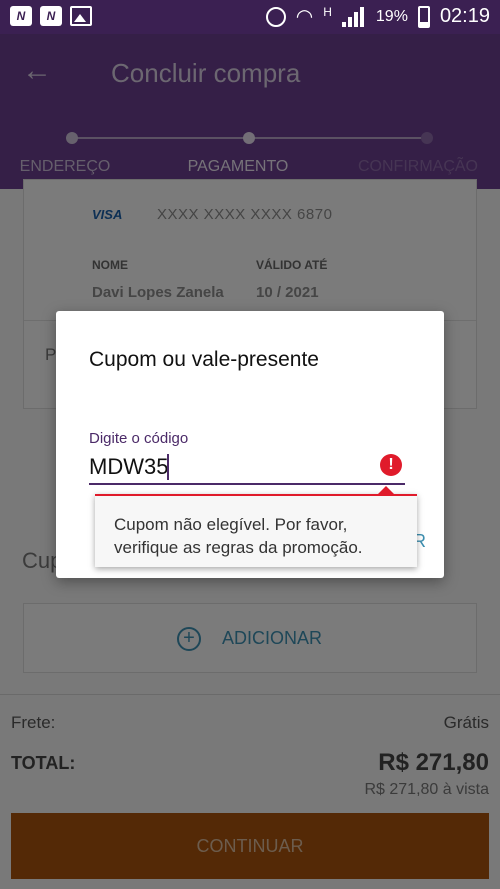 This screenshot has width=500, height=889. What do you see at coordinates (304, 16) in the screenshot?
I see `wifi-icon: ◠` at bounding box center [304, 16].